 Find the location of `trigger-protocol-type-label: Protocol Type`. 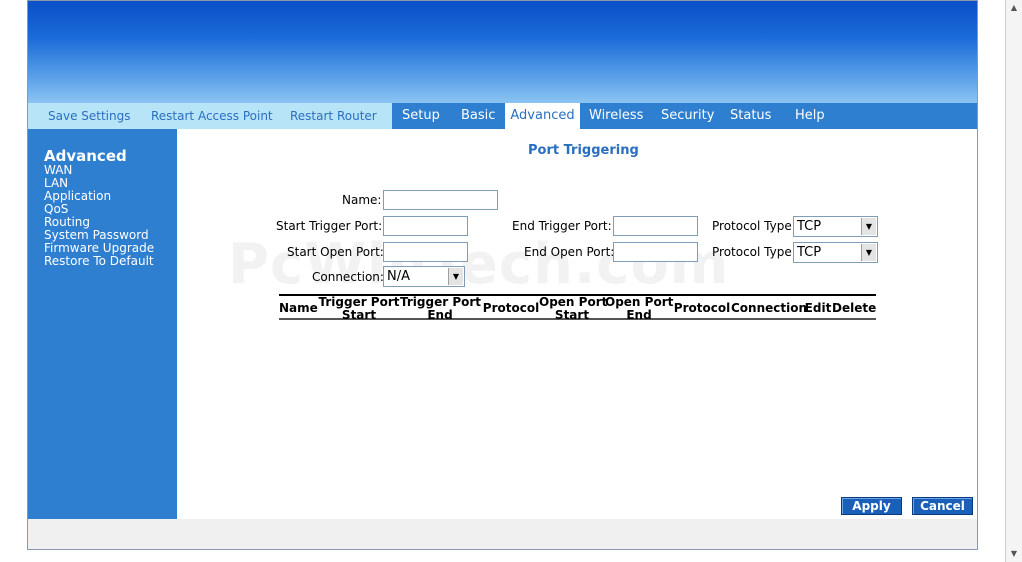

trigger-protocol-type-label: Protocol Type is located at coordinates (752, 226).